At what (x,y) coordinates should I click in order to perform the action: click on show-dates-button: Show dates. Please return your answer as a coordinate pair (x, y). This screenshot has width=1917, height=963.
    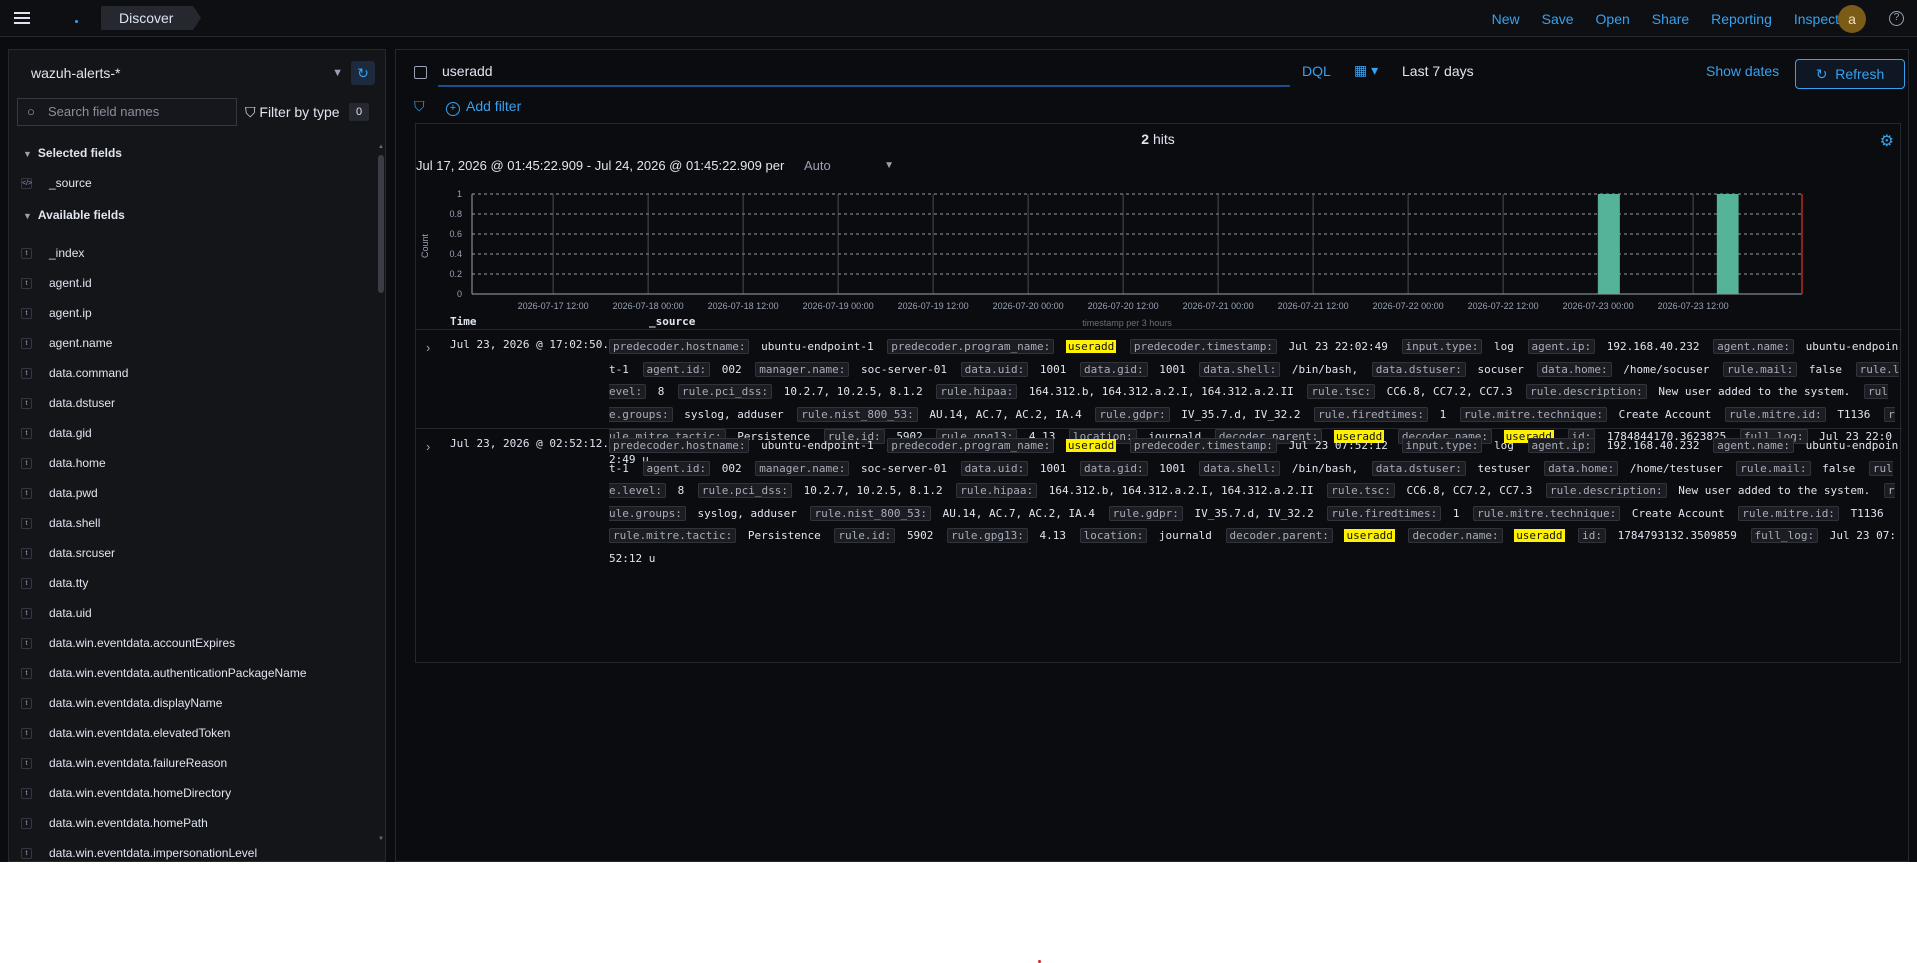
    Looking at the image, I should click on (1742, 71).